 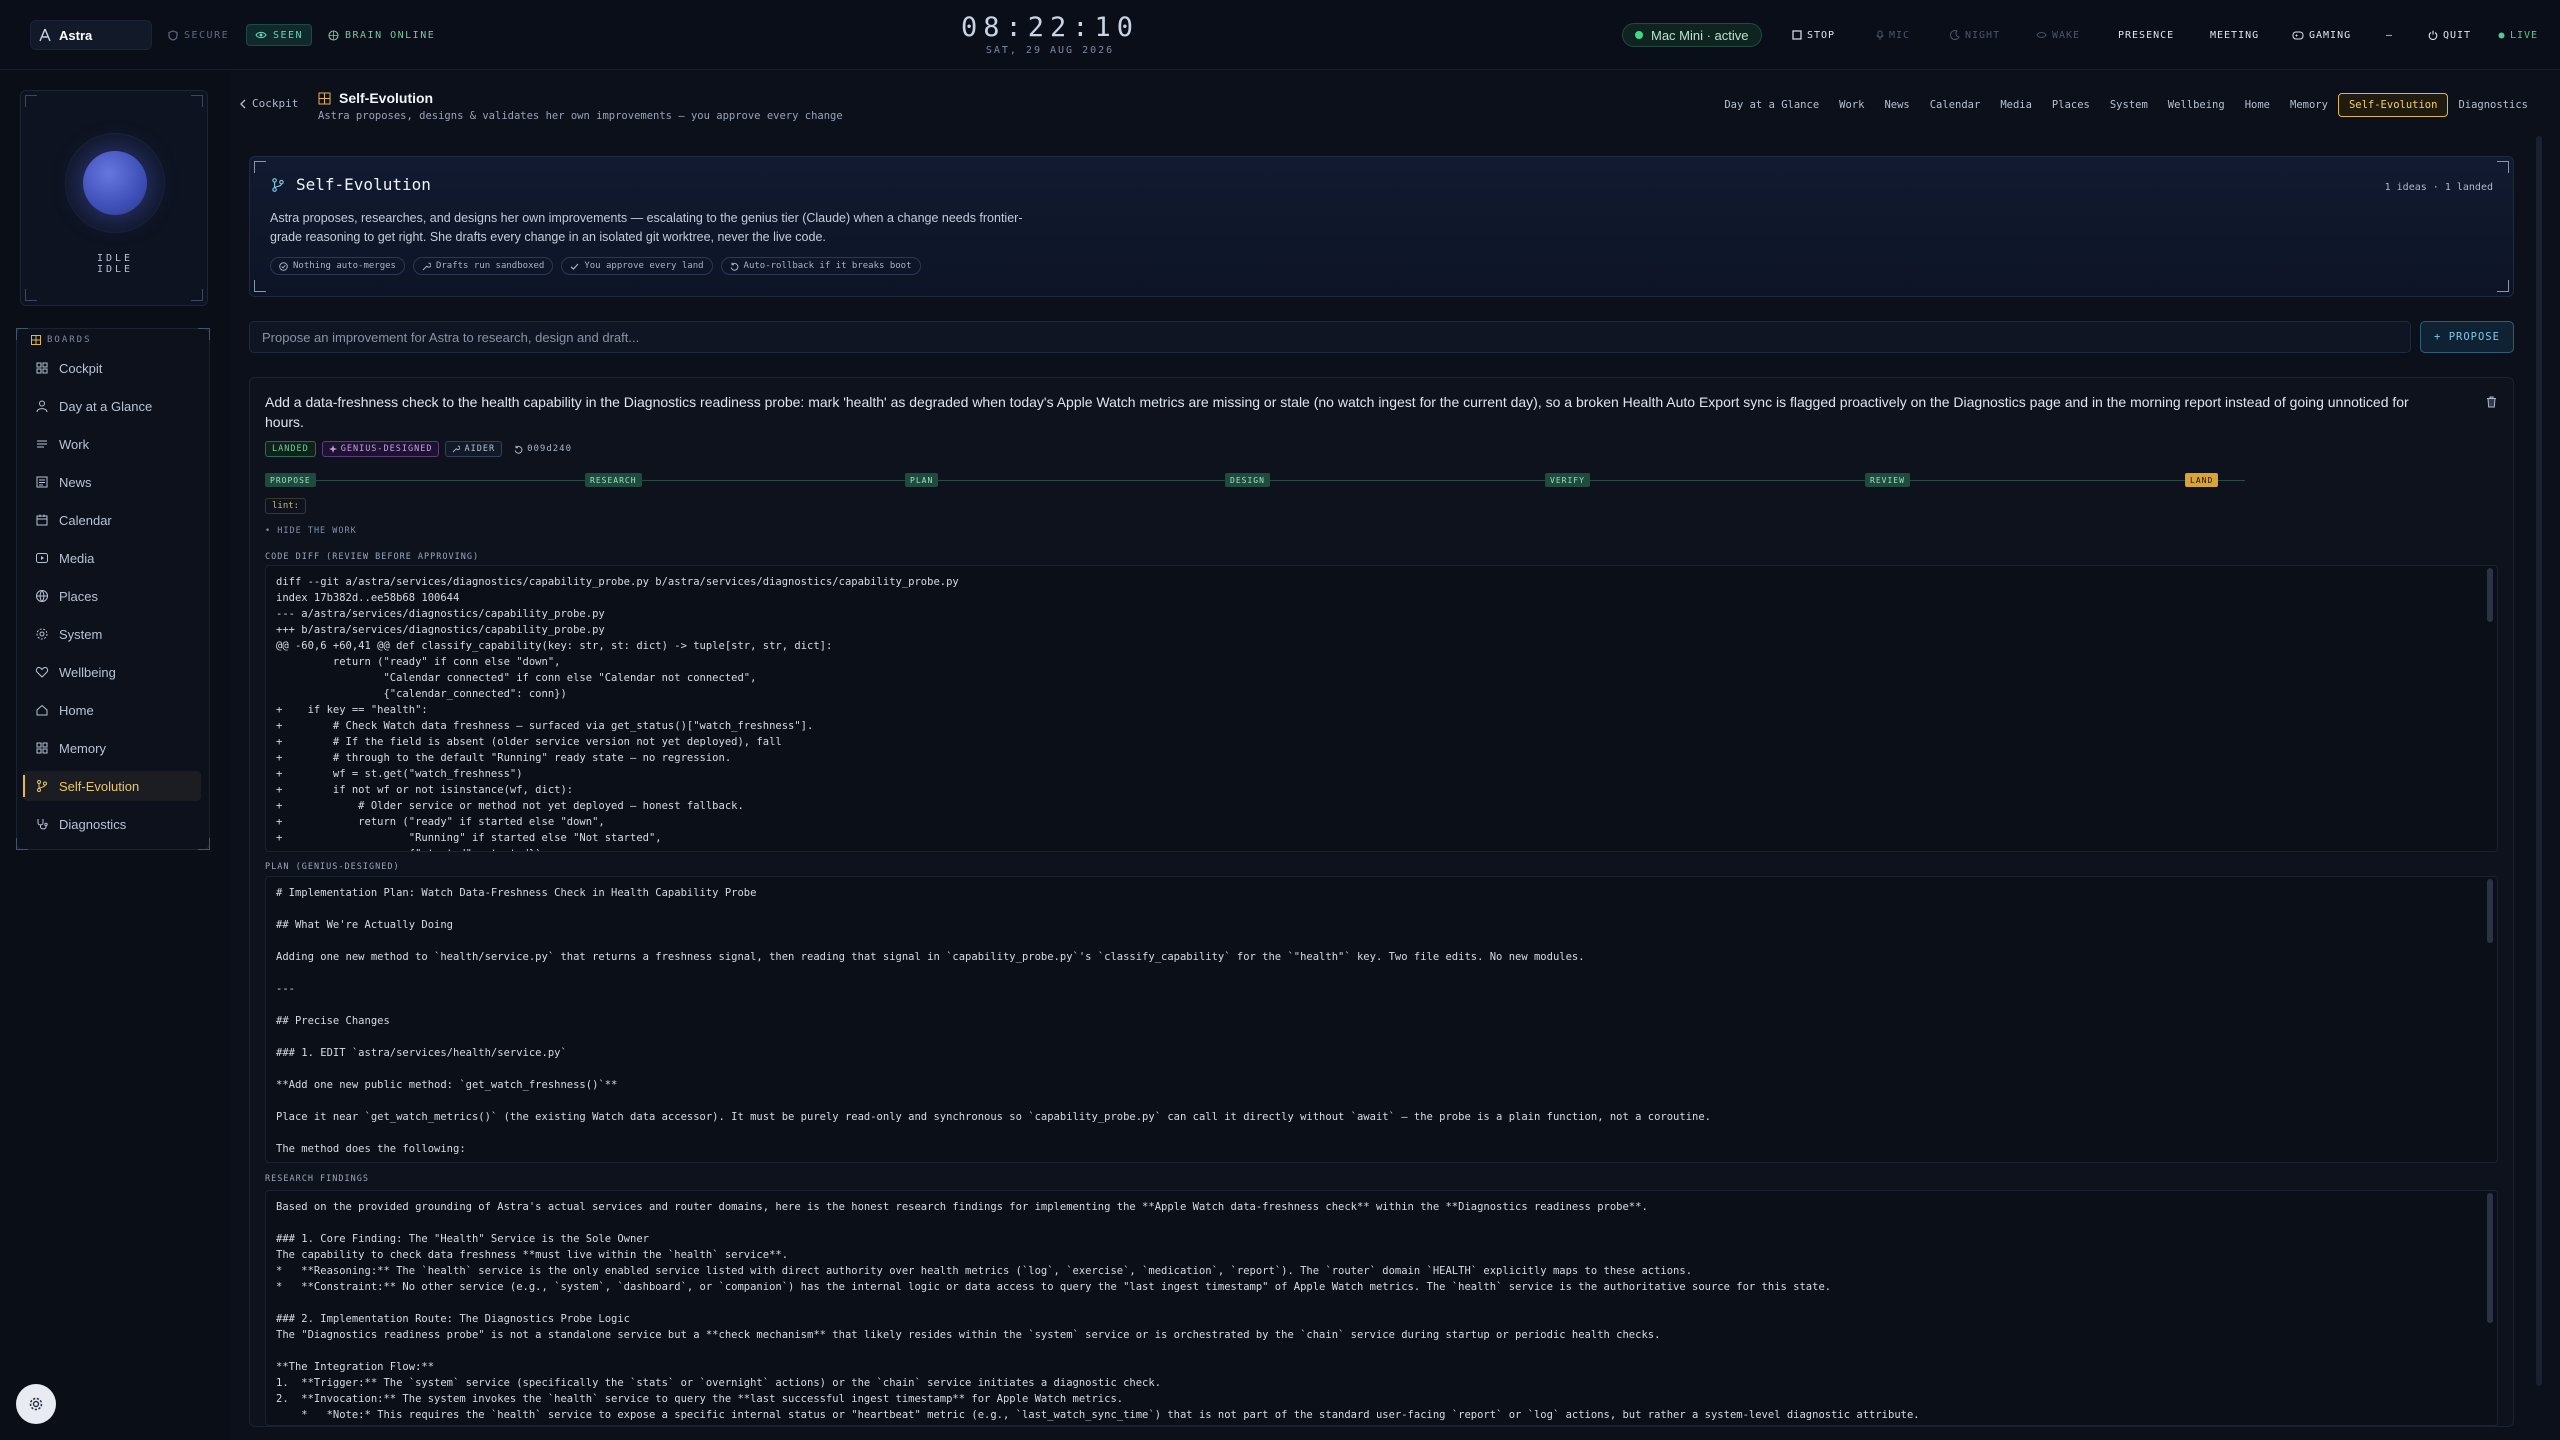 What do you see at coordinates (2518, 35) in the screenshot?
I see `live-indicator: LIVE` at bounding box center [2518, 35].